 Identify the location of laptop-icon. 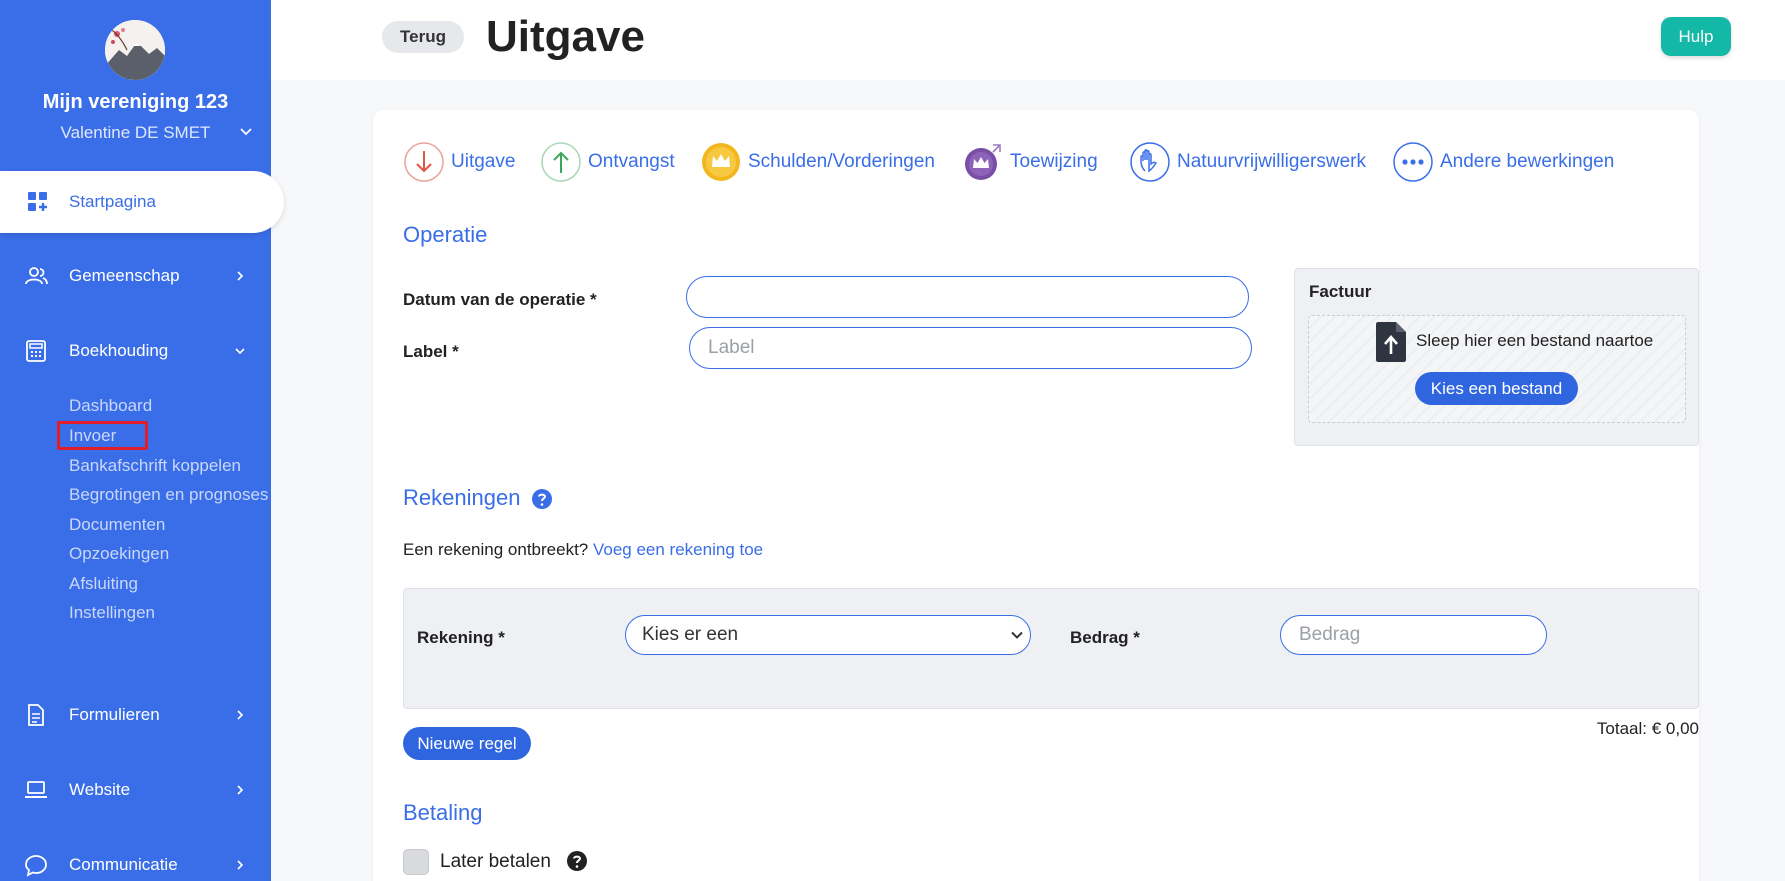
(36, 789).